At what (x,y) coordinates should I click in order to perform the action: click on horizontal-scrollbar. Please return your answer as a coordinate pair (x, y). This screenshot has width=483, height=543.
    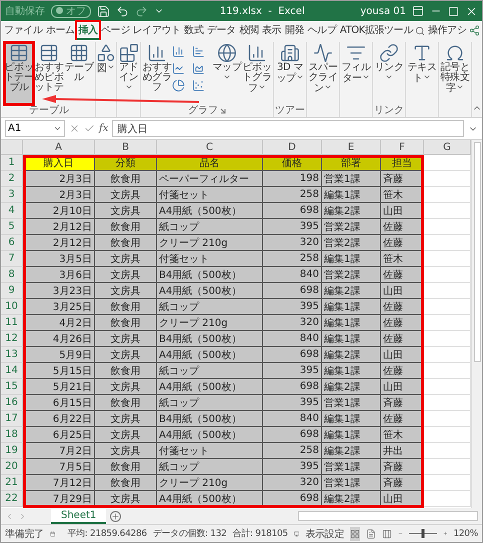
    Looking at the image, I should click on (388, 516).